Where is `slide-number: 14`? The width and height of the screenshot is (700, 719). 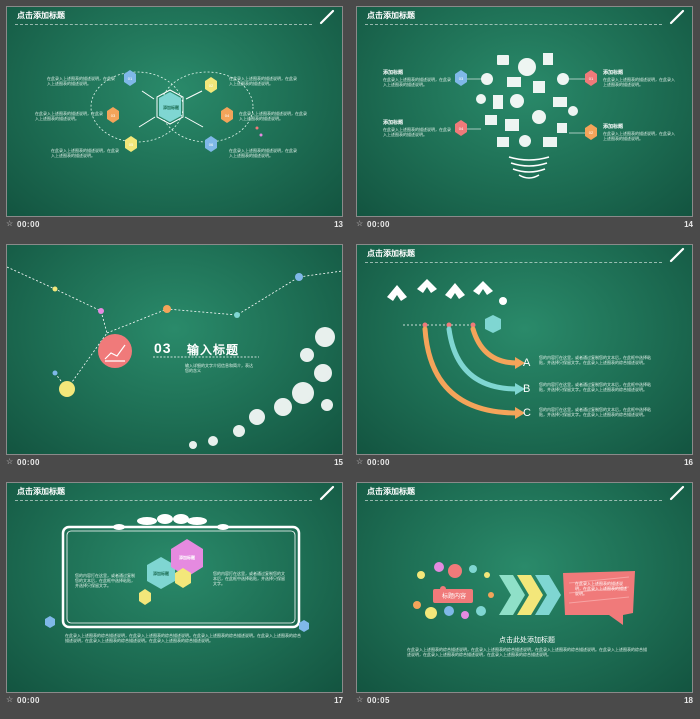 slide-number: 14 is located at coordinates (688, 224).